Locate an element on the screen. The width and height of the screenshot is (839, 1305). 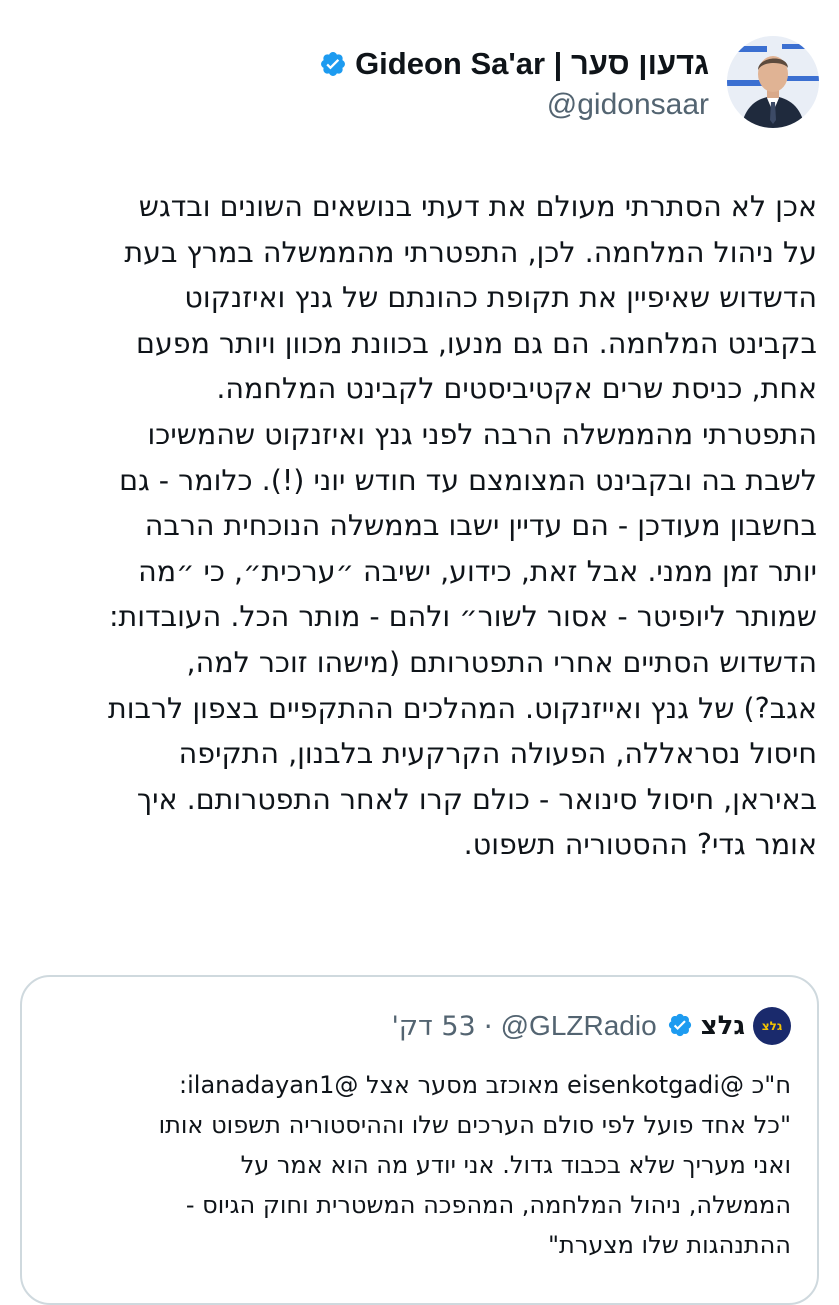
quoted-tweet-header: גלצ גלצ @GLZRadio · 53 דק' is located at coordinates (419, 1026).